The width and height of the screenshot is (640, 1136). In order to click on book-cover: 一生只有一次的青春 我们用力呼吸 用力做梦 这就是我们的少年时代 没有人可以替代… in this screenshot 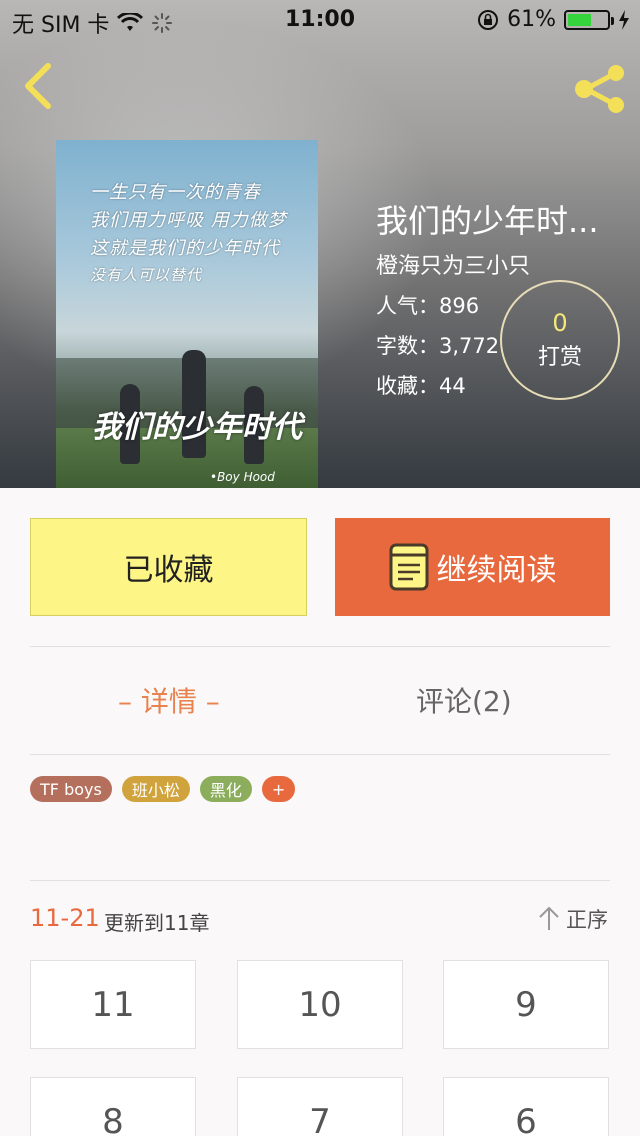, I will do `click(187, 314)`.